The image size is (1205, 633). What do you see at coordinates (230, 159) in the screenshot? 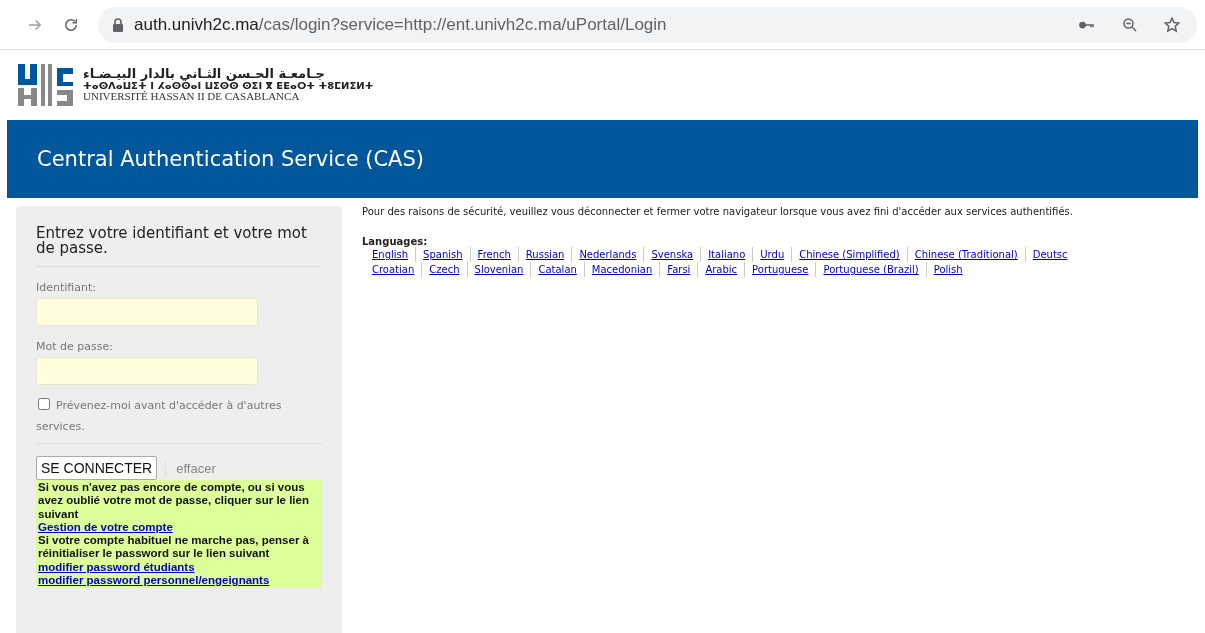
I see `page-title: Central Authentication Service (CAS)` at bounding box center [230, 159].